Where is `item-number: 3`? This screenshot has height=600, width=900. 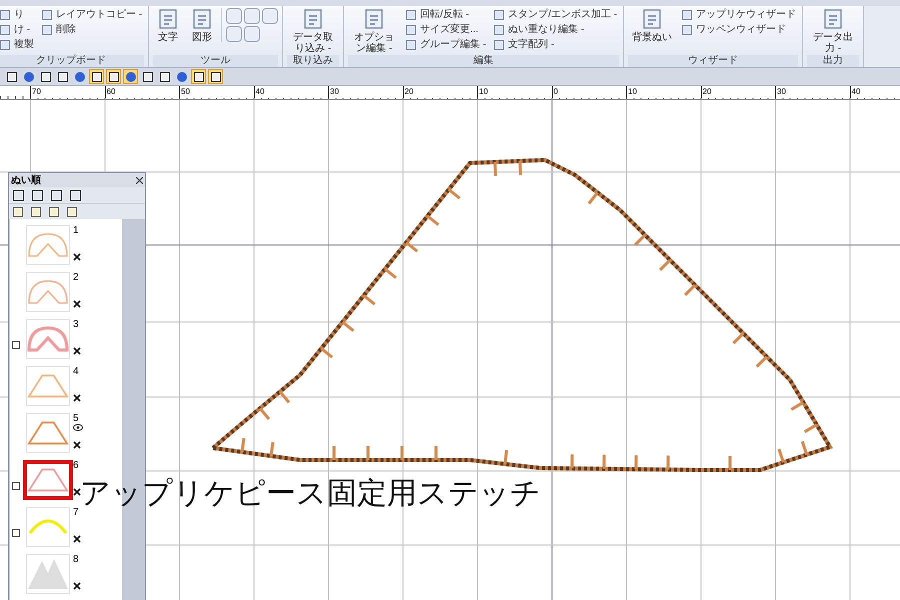 item-number: 3 is located at coordinates (76, 324).